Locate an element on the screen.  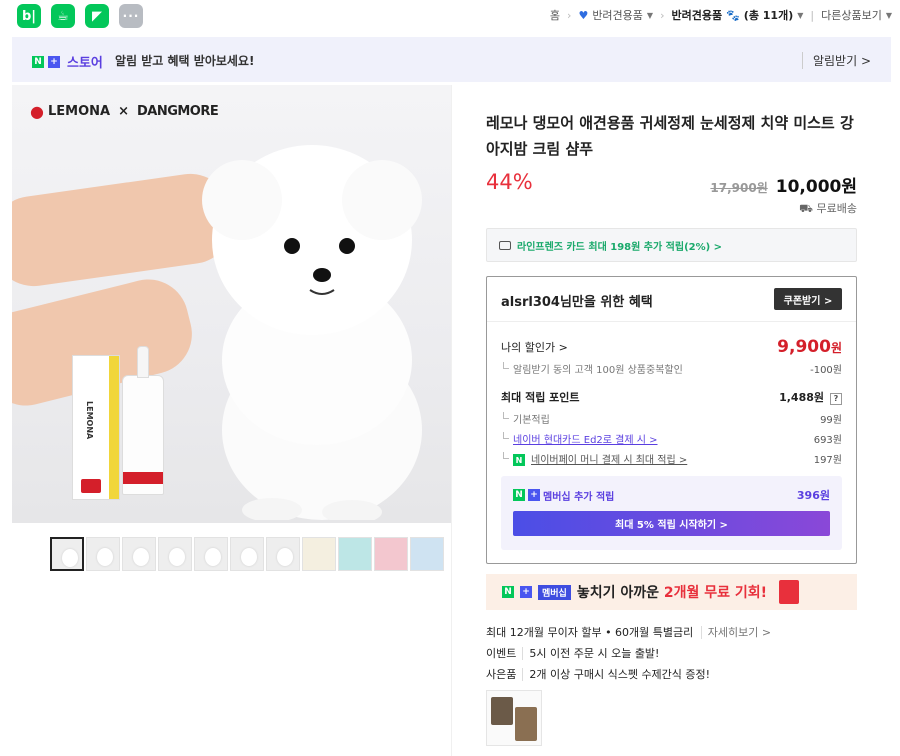
card-points-row: 네이버 현대카드 Ed2로 결제 시 > 693원 is located at coordinates (671, 438).